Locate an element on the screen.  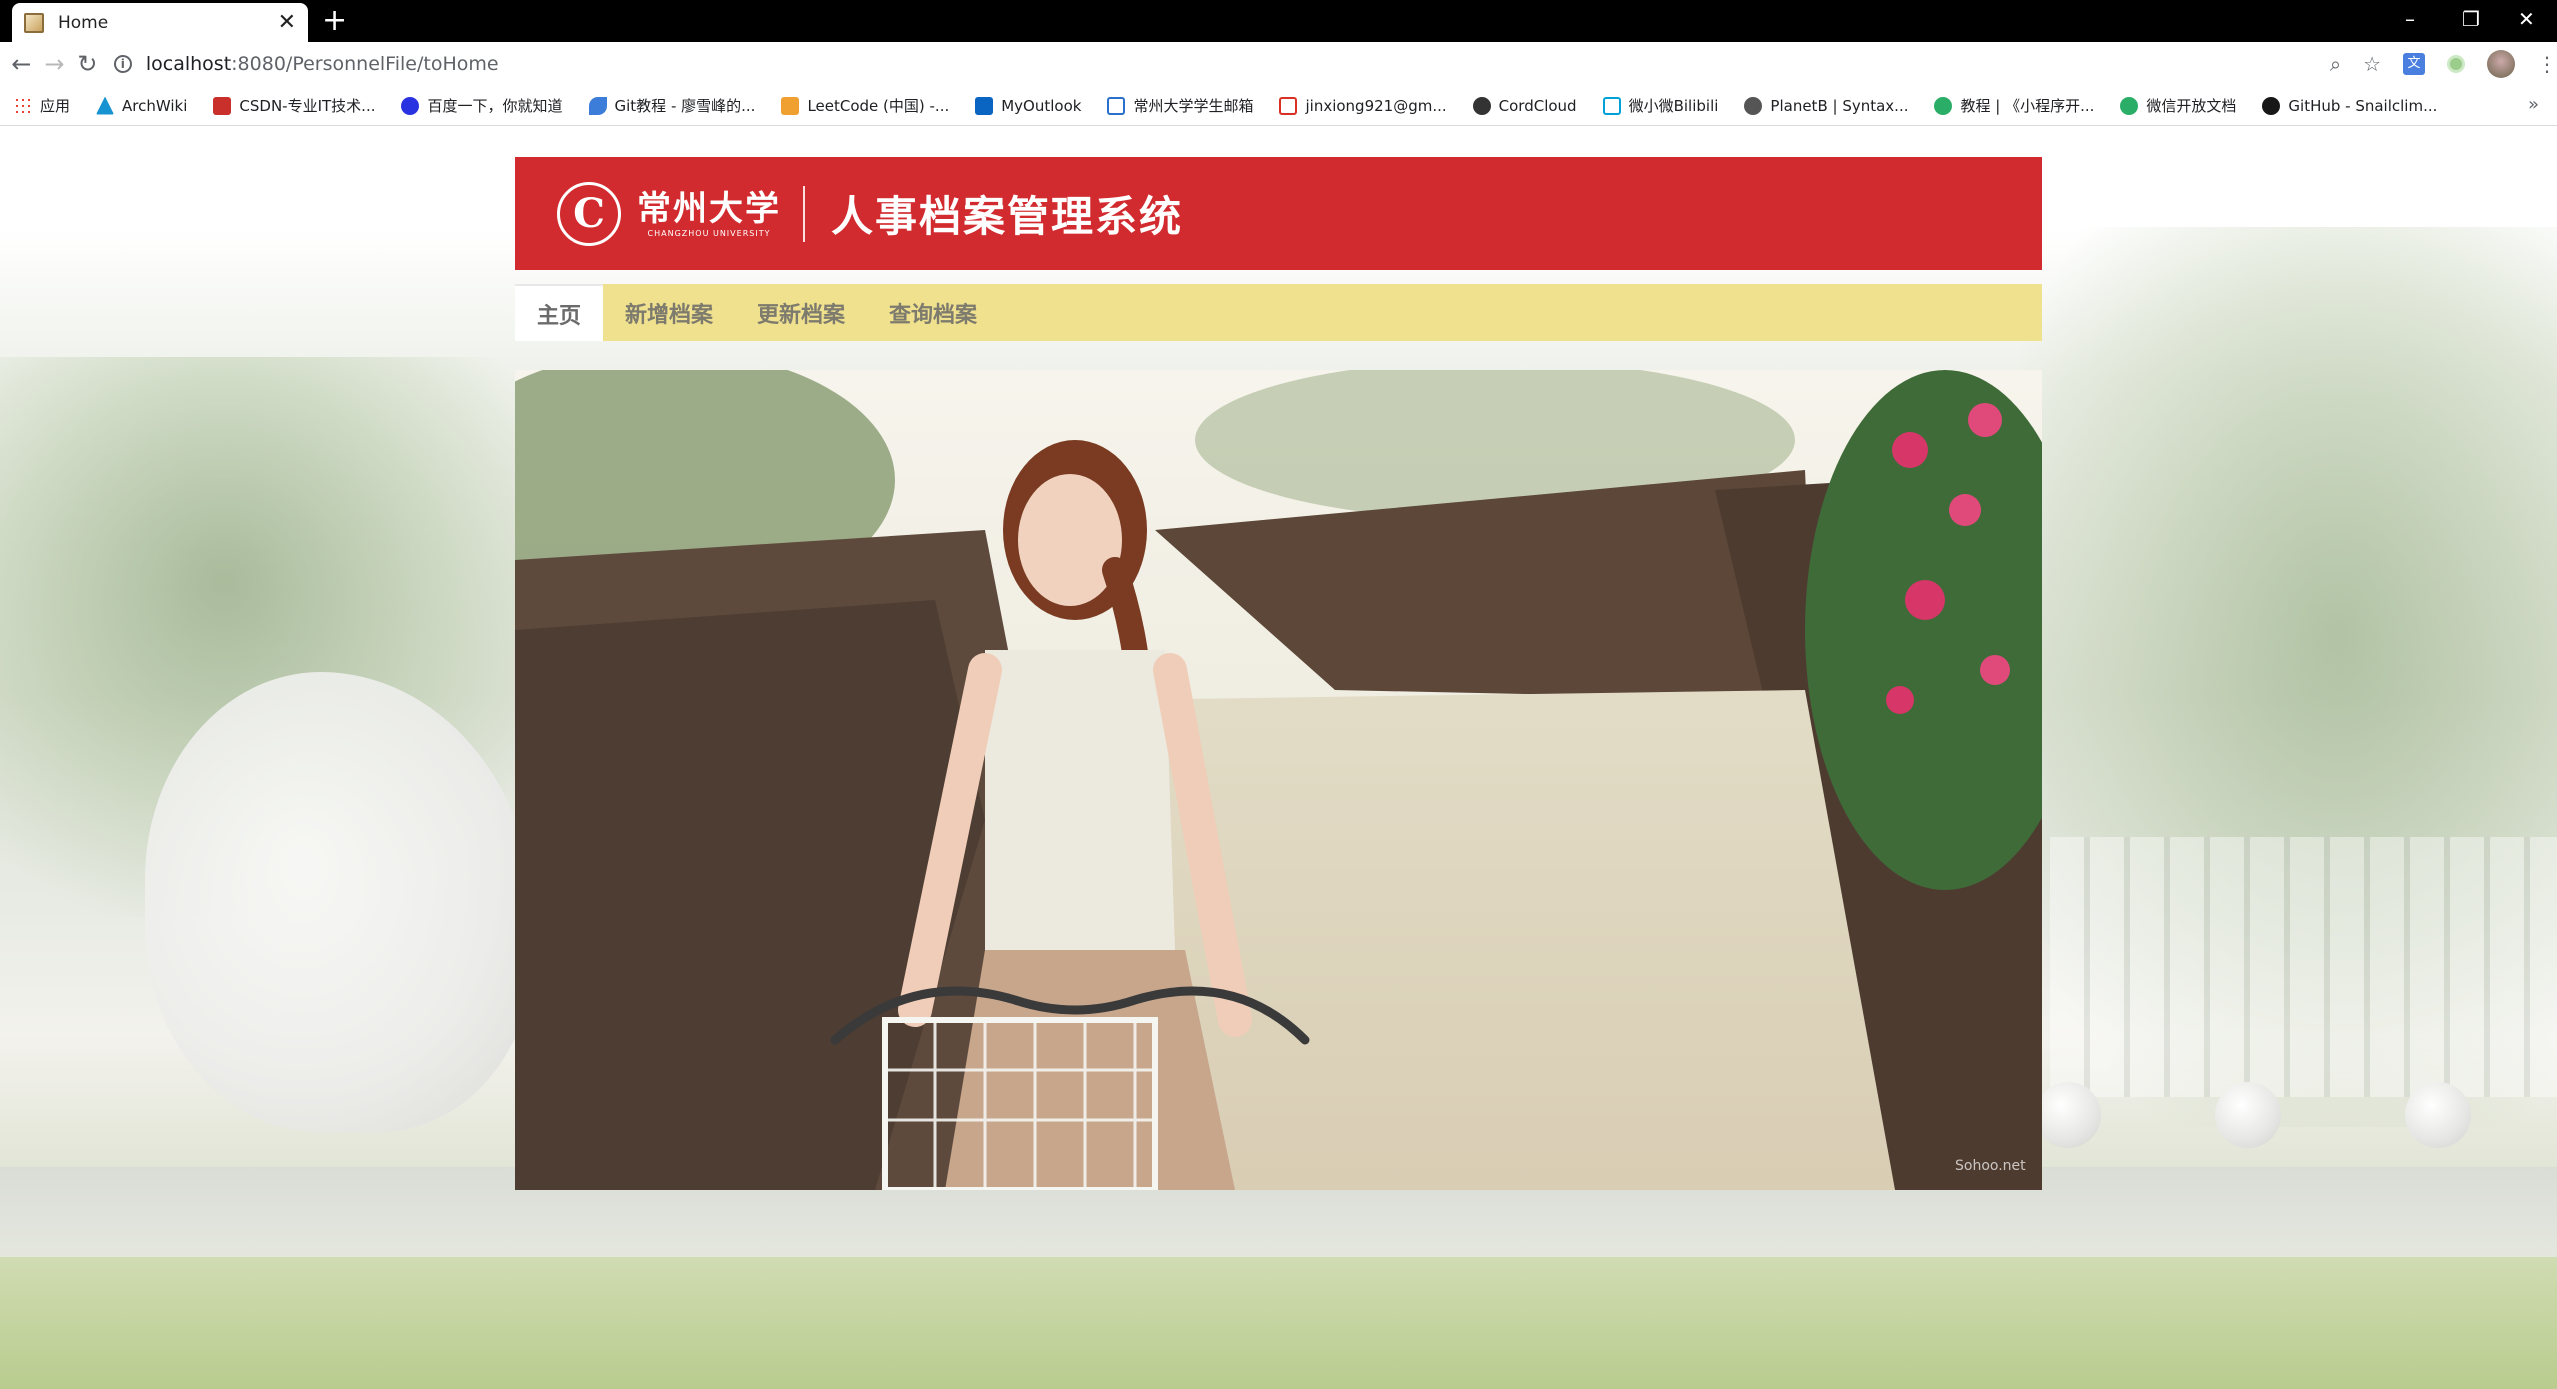
extension-icon is located at coordinates (2456, 64).